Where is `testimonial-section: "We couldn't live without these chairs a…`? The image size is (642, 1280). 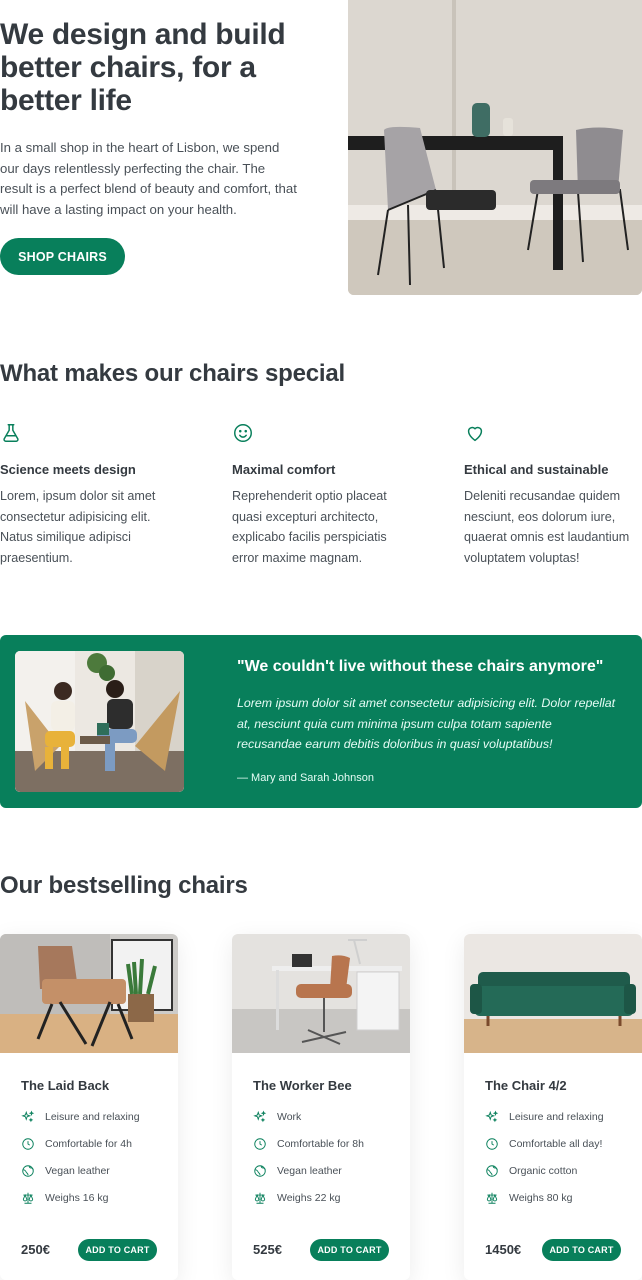 testimonial-section: "We couldn't live without these chairs a… is located at coordinates (321, 721).